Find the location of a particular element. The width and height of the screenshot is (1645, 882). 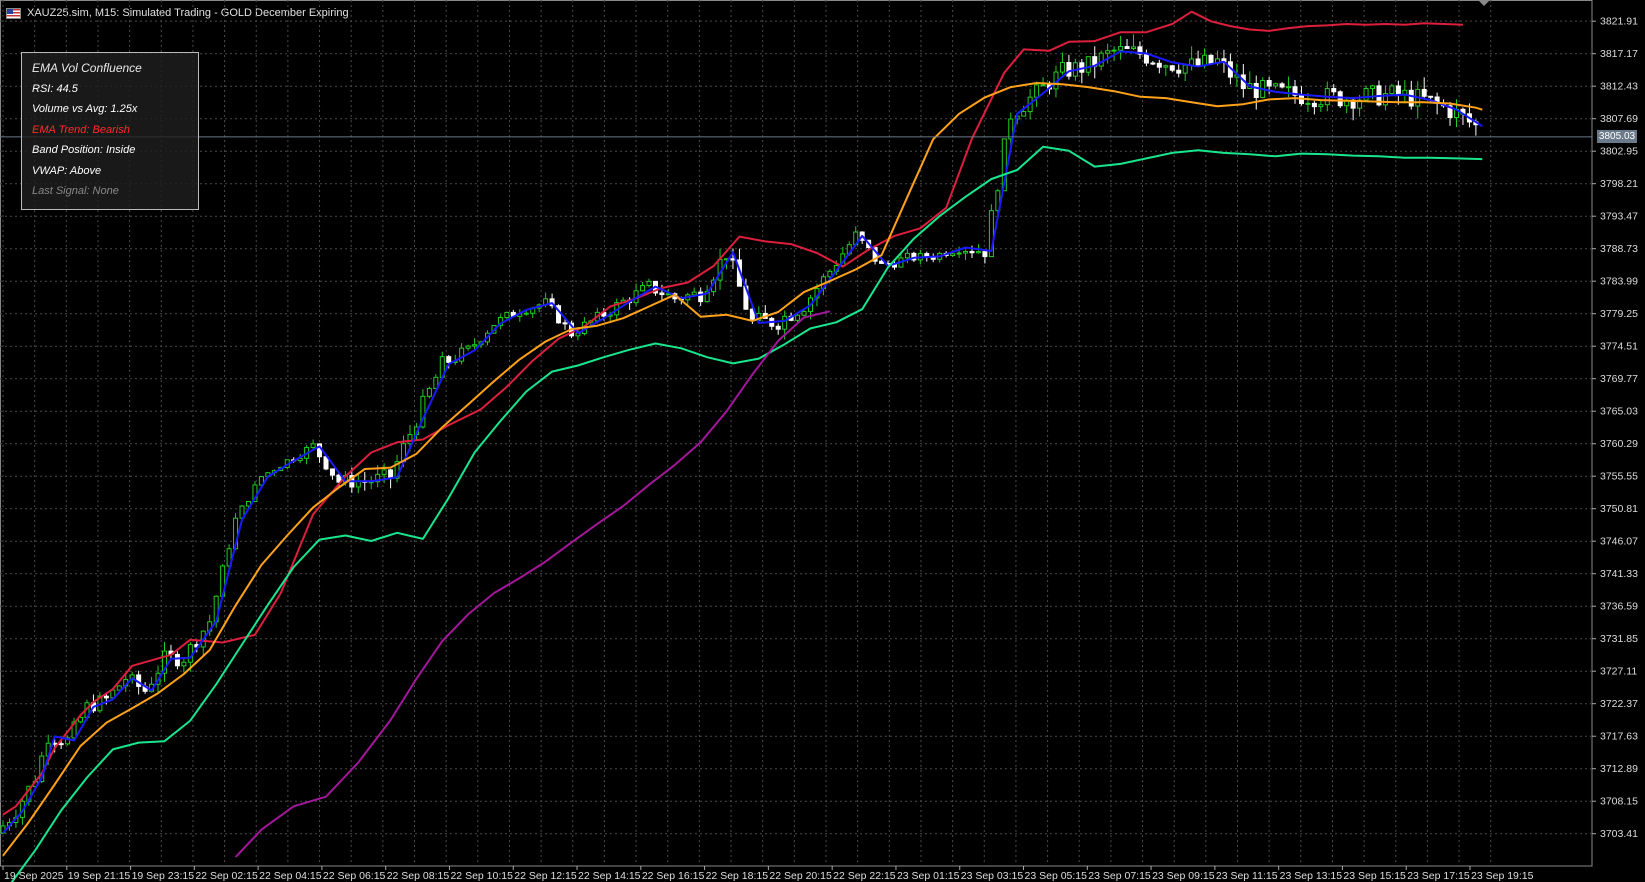

y-tick-label: 3817.17 is located at coordinates (1619, 54).